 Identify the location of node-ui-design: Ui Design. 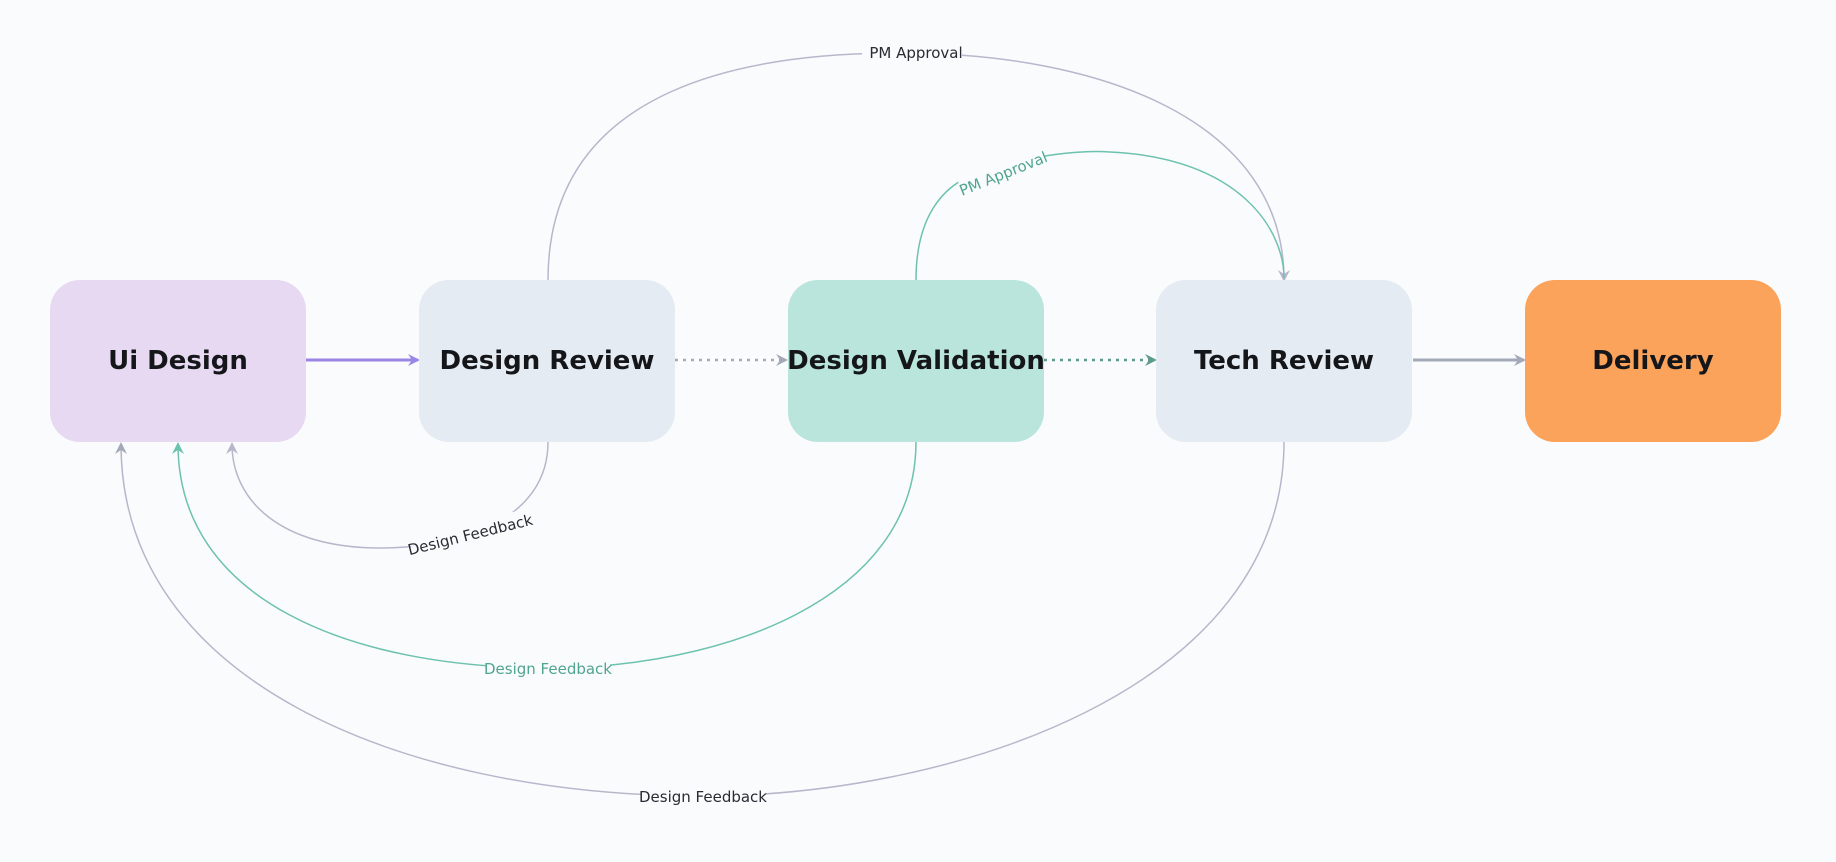
(178, 361).